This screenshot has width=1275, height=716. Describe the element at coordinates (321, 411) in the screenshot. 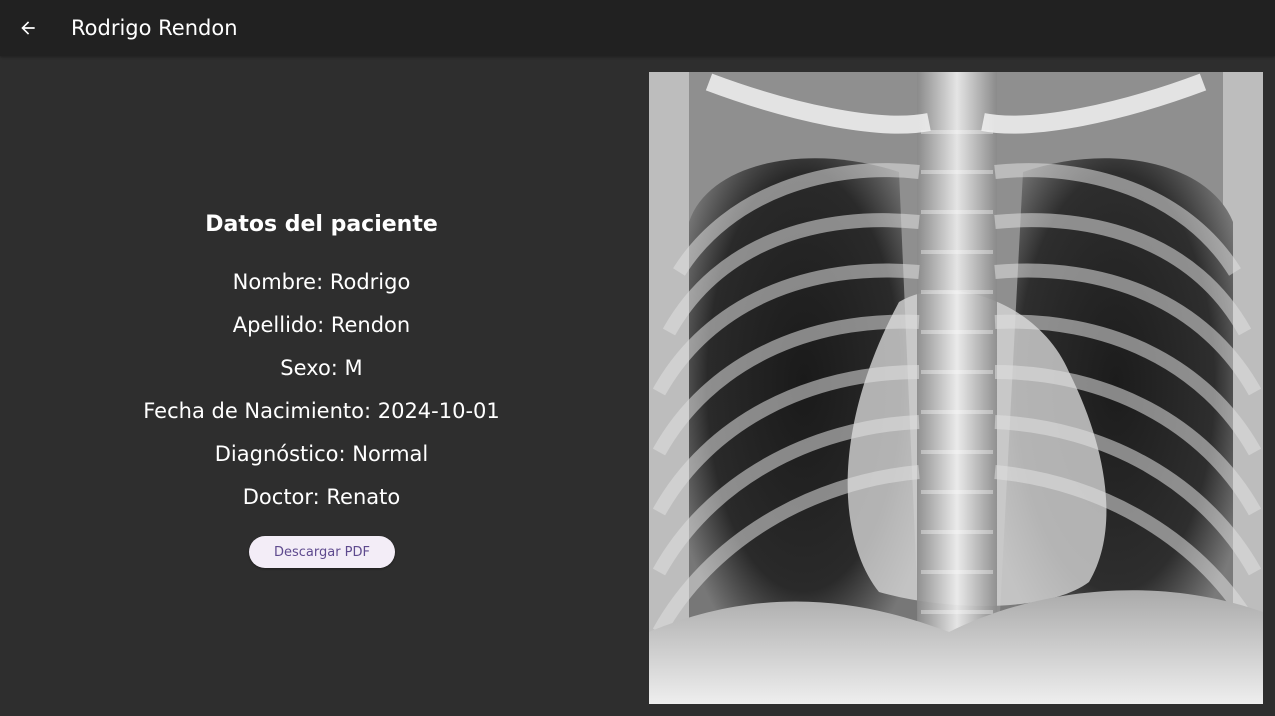

I see `patient-birth-date: Fecha de Nacimiento: 2024-10-01` at that location.